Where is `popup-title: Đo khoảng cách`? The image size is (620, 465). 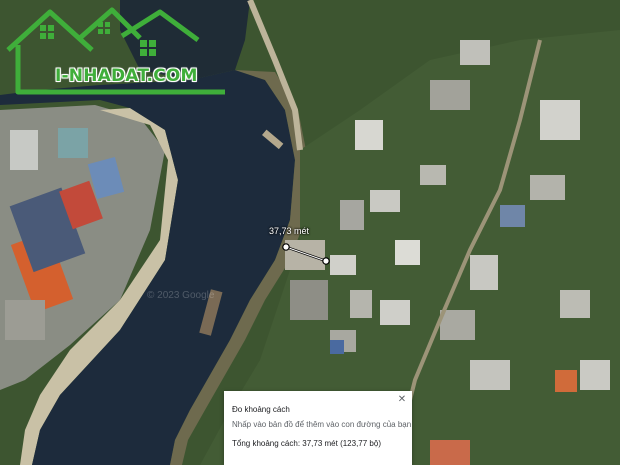
popup-title: Đo khoảng cách is located at coordinates (261, 409).